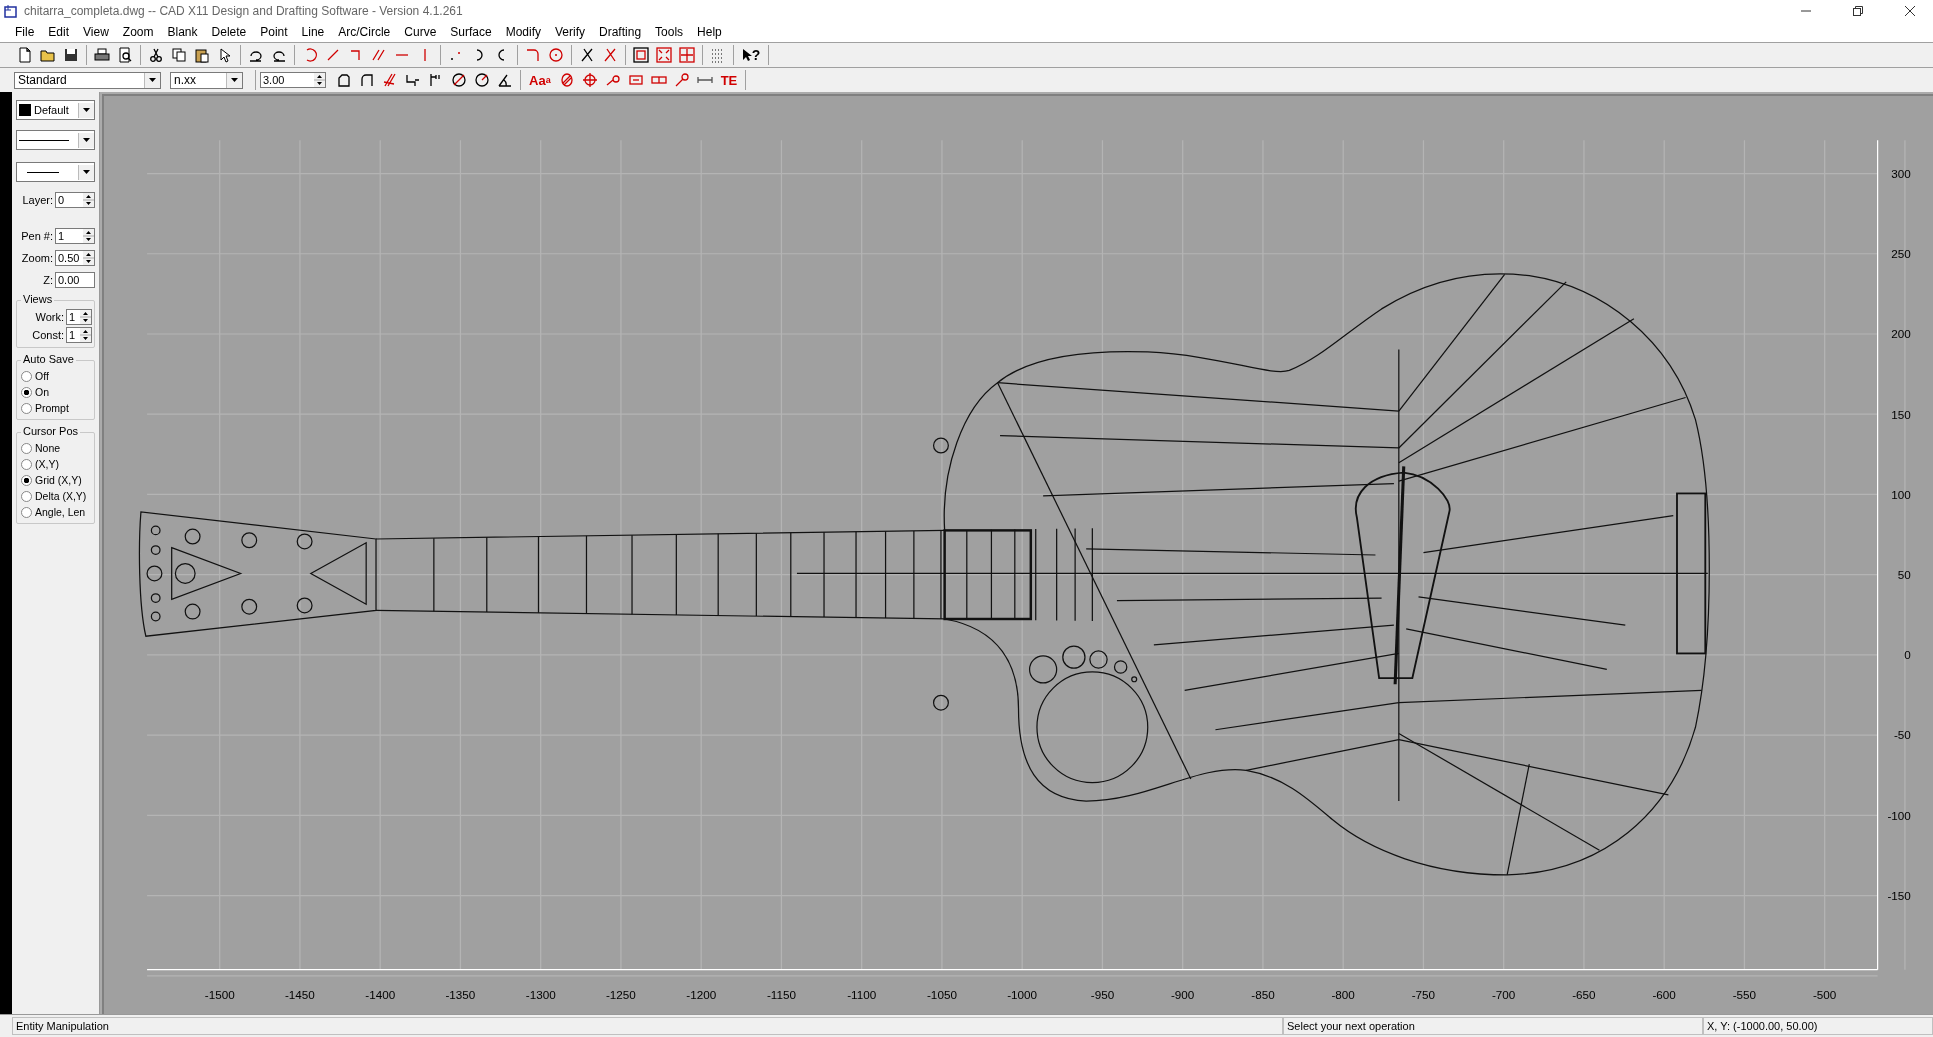 The image size is (1933, 1037). What do you see at coordinates (459, 80) in the screenshot?
I see `diameter-icon` at bounding box center [459, 80].